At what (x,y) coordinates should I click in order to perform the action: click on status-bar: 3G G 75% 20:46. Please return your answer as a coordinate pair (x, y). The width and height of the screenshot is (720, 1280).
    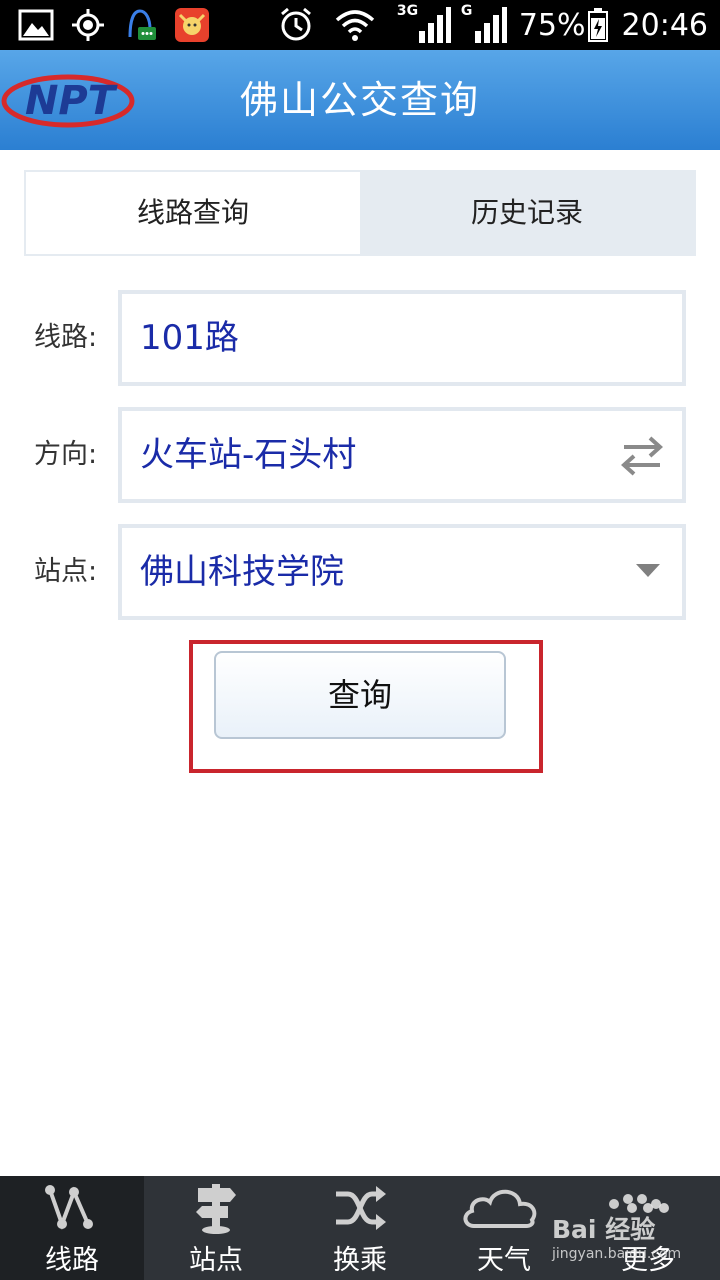
    Looking at the image, I should click on (360, 25).